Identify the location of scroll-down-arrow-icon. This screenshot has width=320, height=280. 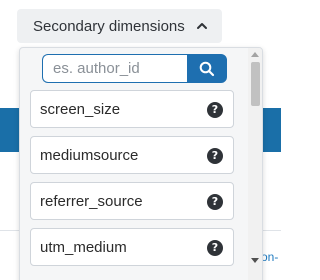
(255, 260).